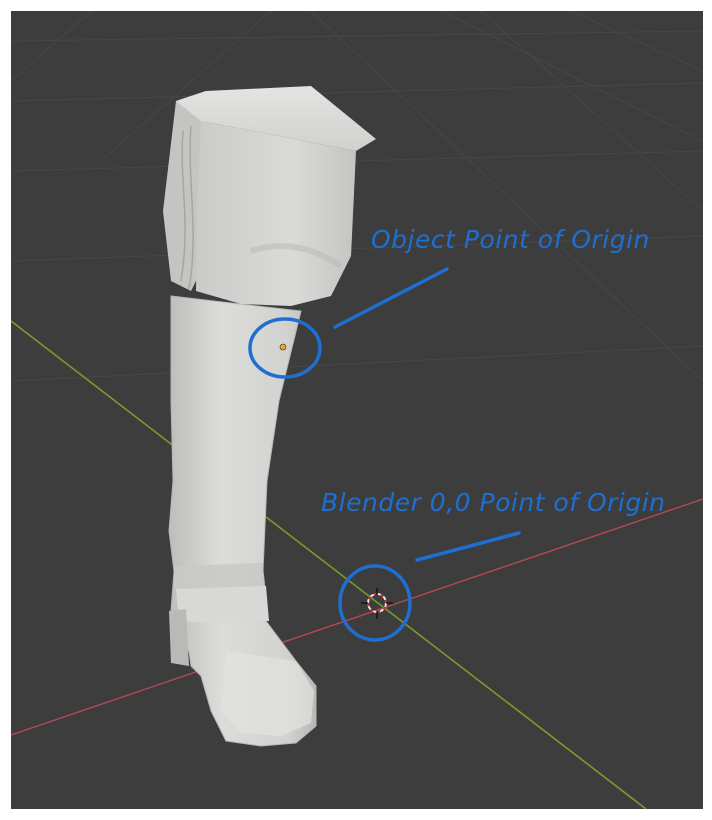 The height and width of the screenshot is (820, 712). What do you see at coordinates (510, 239) in the screenshot?
I see `object-origin-label: Object Point of Origin` at bounding box center [510, 239].